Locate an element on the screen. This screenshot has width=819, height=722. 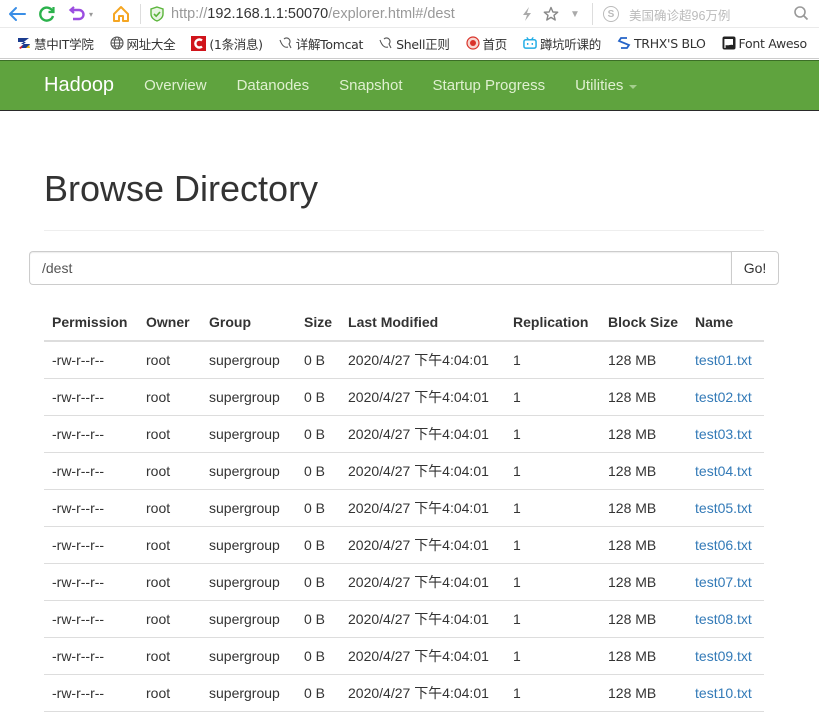
cell-name: test04.txt is located at coordinates (725, 470).